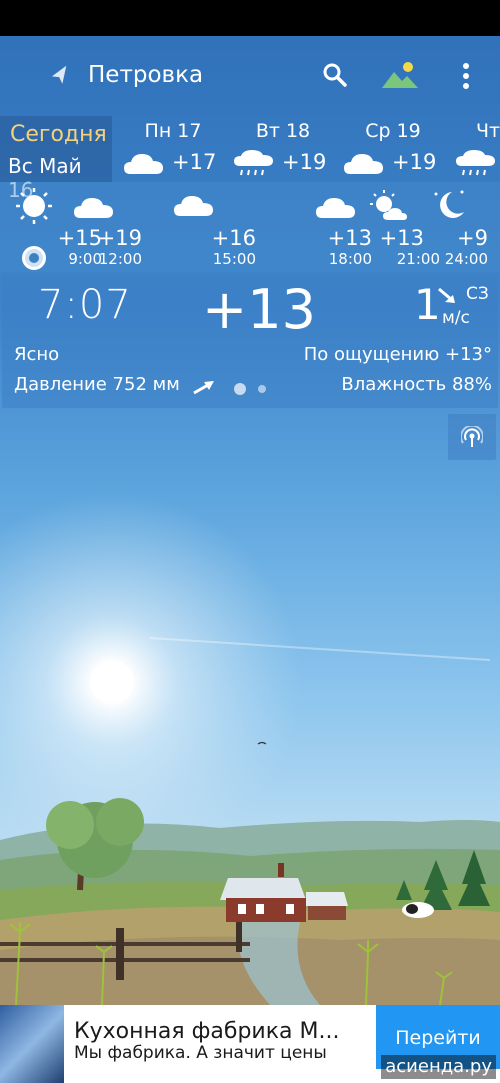 This screenshot has height=1083, width=500. What do you see at coordinates (466, 259) in the screenshot?
I see `hour-time: 24:00` at bounding box center [466, 259].